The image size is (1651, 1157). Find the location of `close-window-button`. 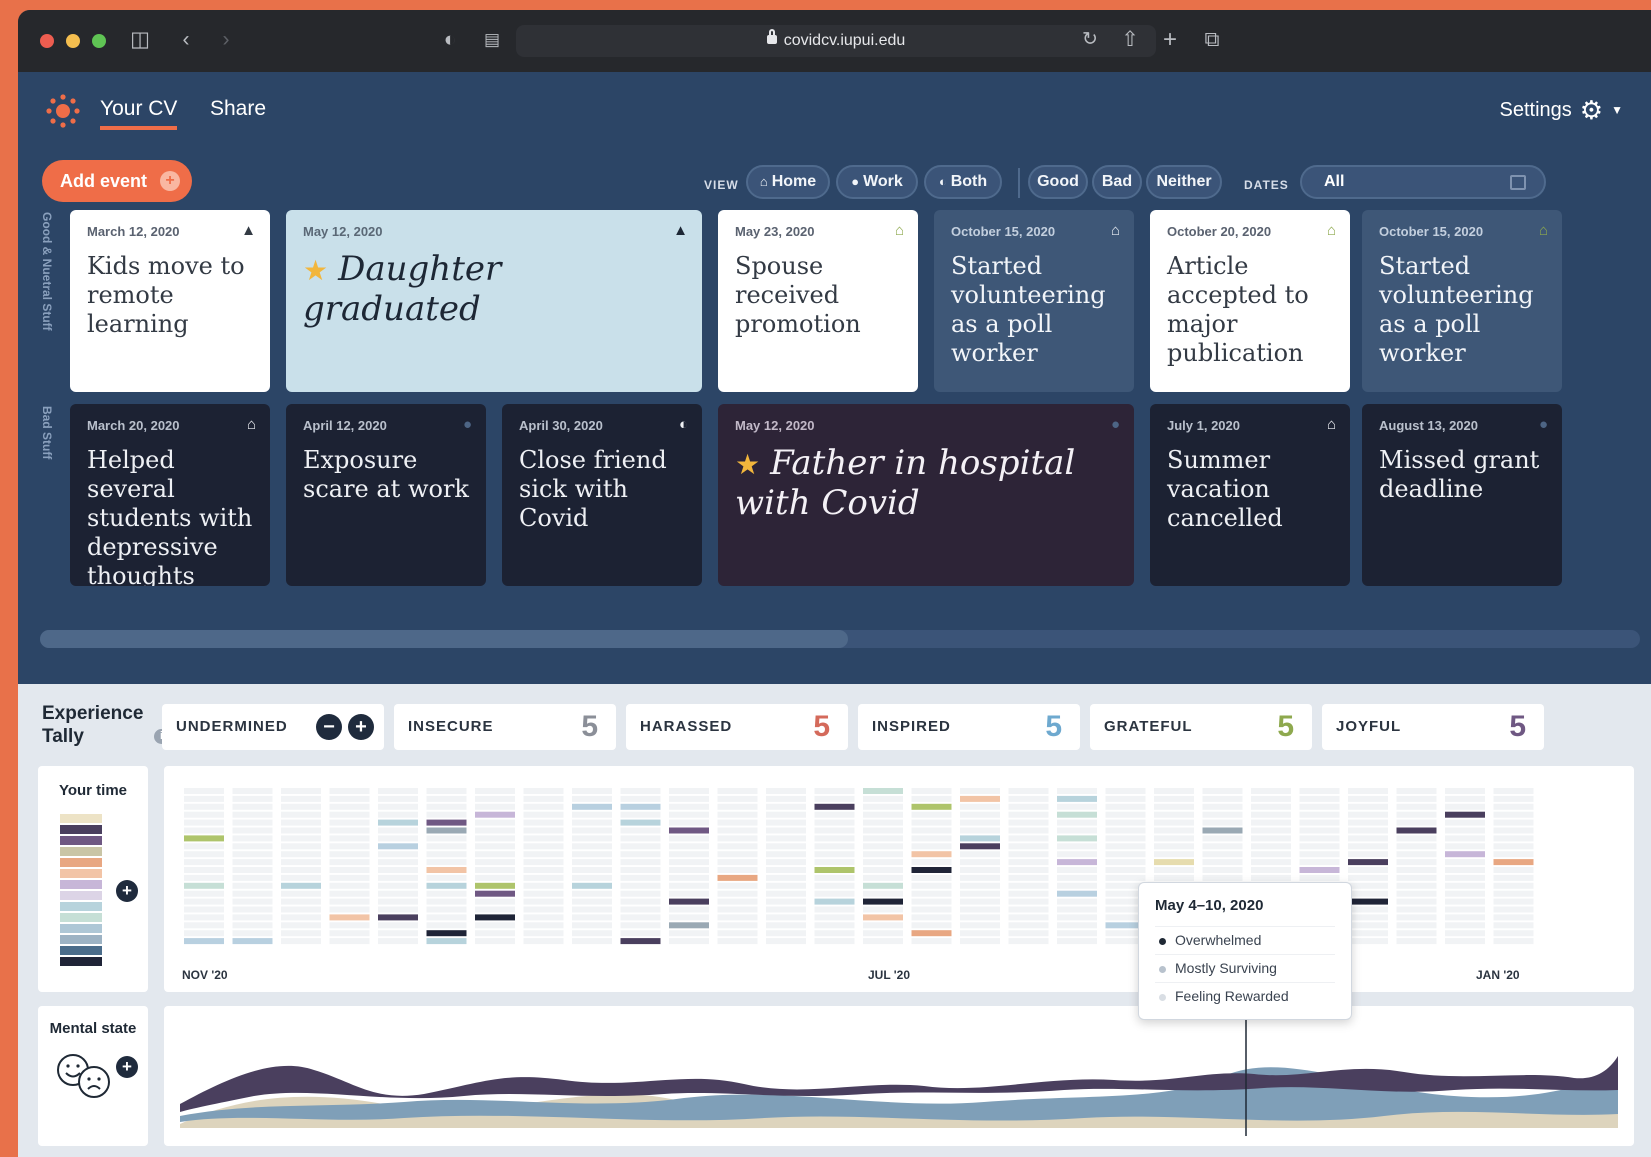

close-window-button is located at coordinates (47, 41).